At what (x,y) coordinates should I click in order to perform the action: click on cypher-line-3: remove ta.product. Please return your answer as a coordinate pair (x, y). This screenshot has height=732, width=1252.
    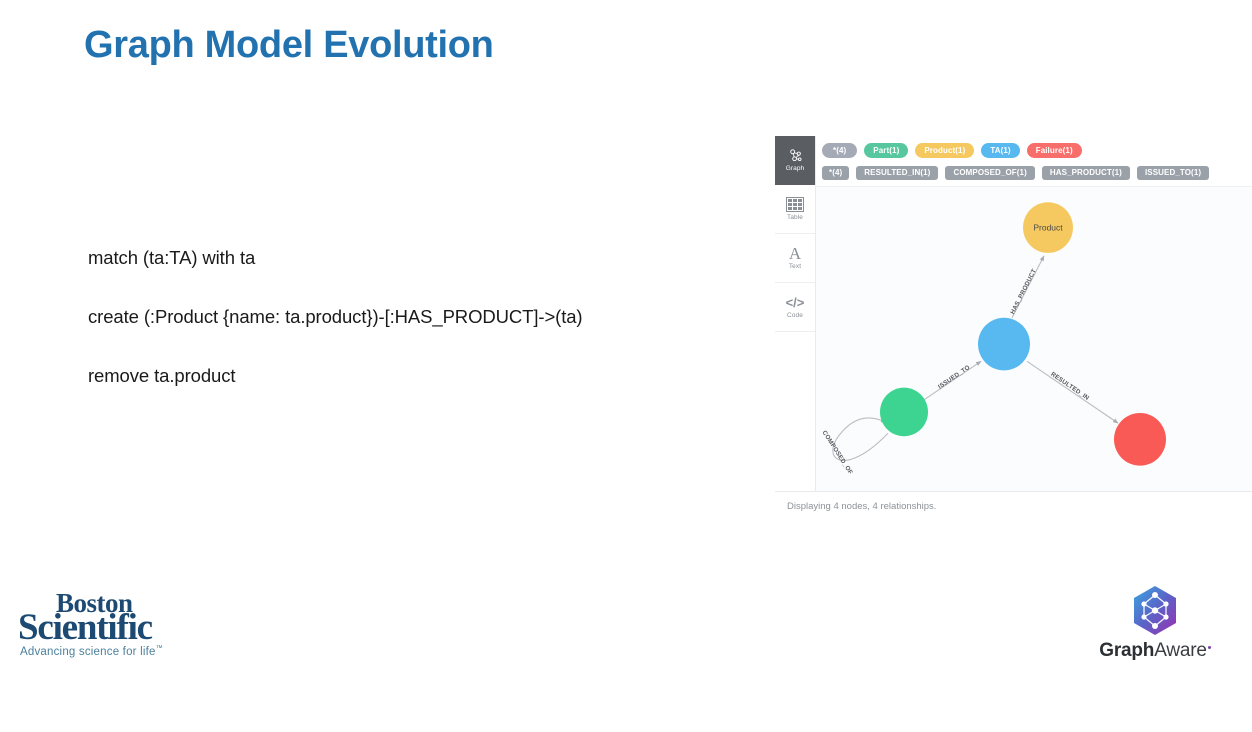
    Looking at the image, I should click on (162, 376).